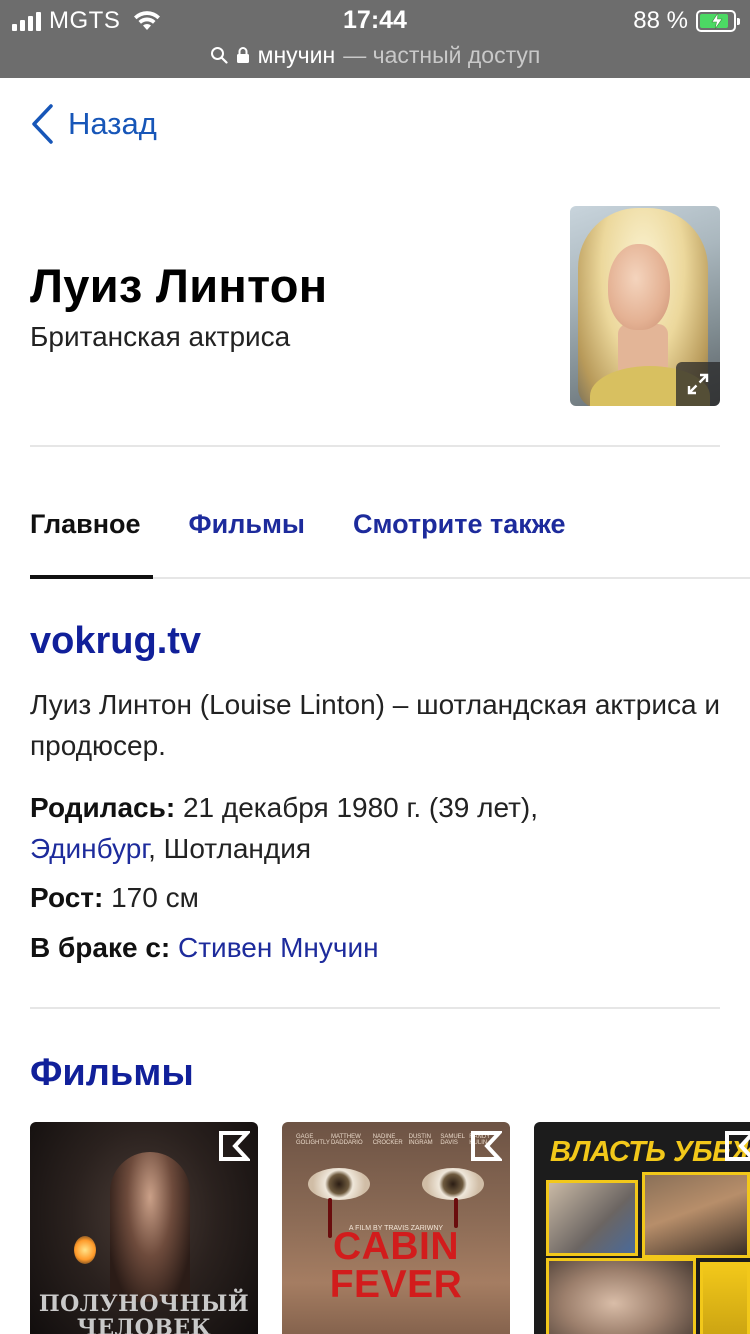 This screenshot has width=750, height=1334. What do you see at coordinates (67, 897) in the screenshot?
I see `height-label: Рост:` at bounding box center [67, 897].